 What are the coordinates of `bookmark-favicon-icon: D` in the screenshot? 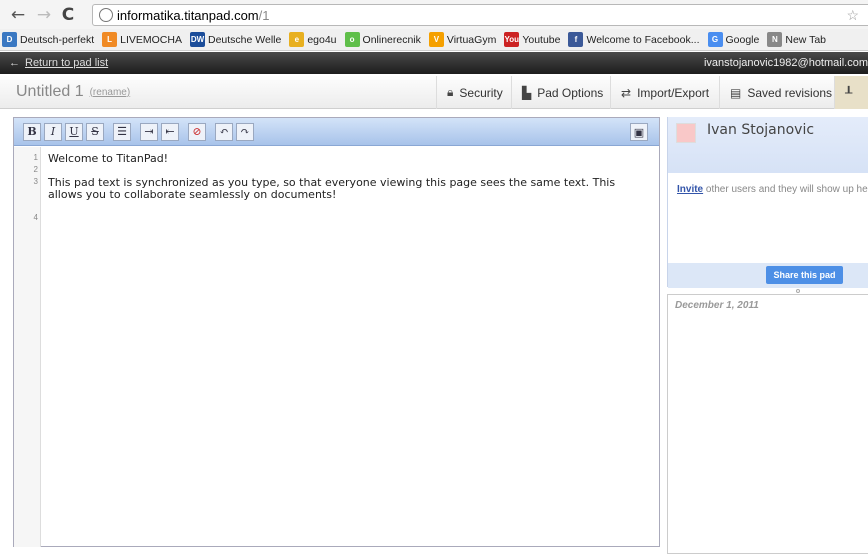 It's located at (9, 39).